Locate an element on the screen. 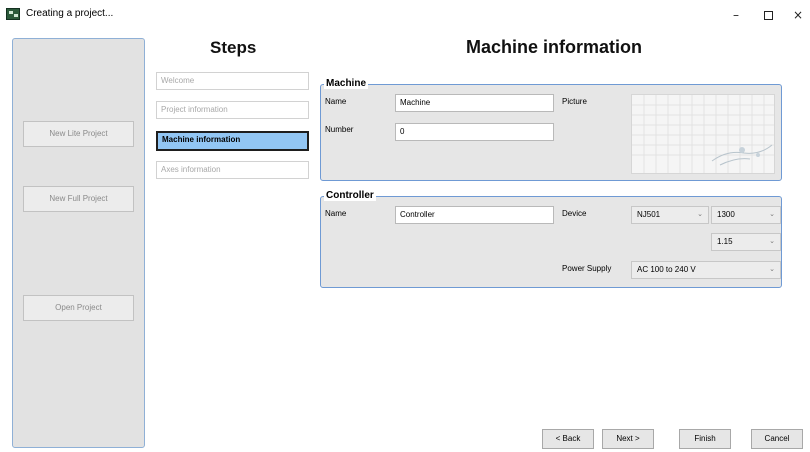 Image resolution: width=810 pixels, height=452 pixels. maximize-button is located at coordinates (768, 15).